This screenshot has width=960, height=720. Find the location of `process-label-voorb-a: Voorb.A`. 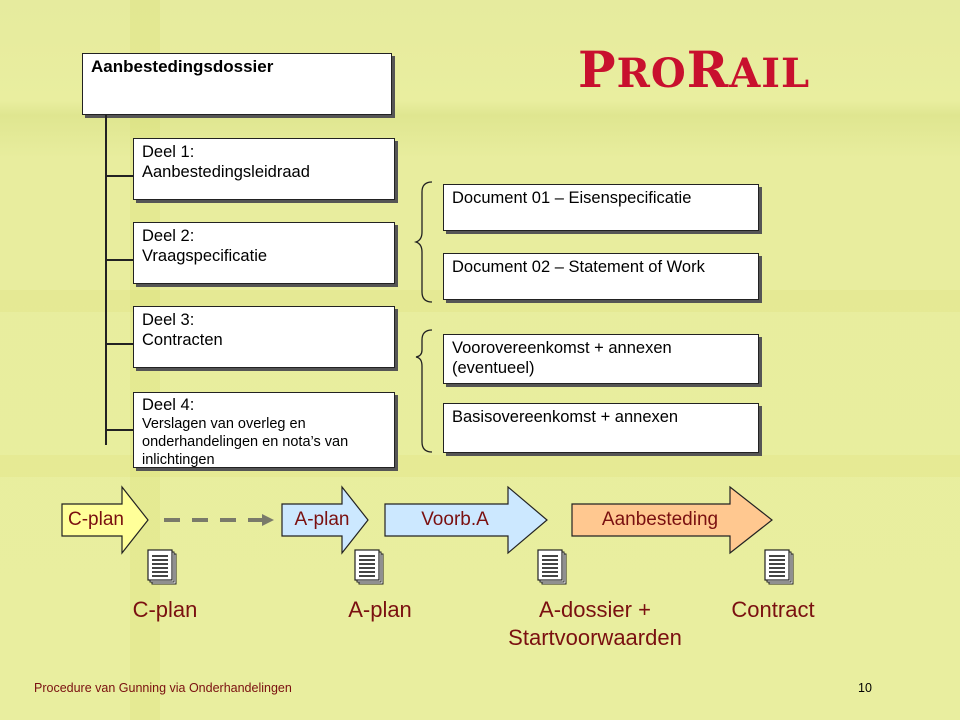

process-label-voorb-a: Voorb.A is located at coordinates (455, 519).